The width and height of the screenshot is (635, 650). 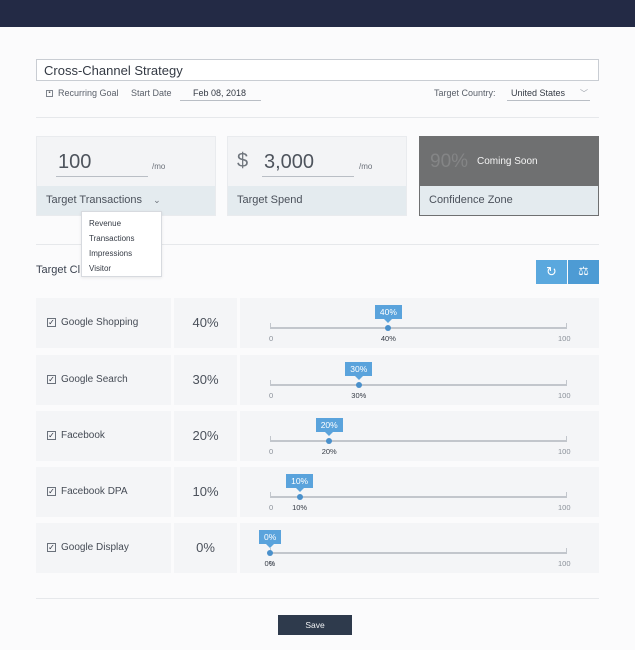 What do you see at coordinates (270, 200) in the screenshot?
I see `target-spend-label: Target Spend` at bounding box center [270, 200].